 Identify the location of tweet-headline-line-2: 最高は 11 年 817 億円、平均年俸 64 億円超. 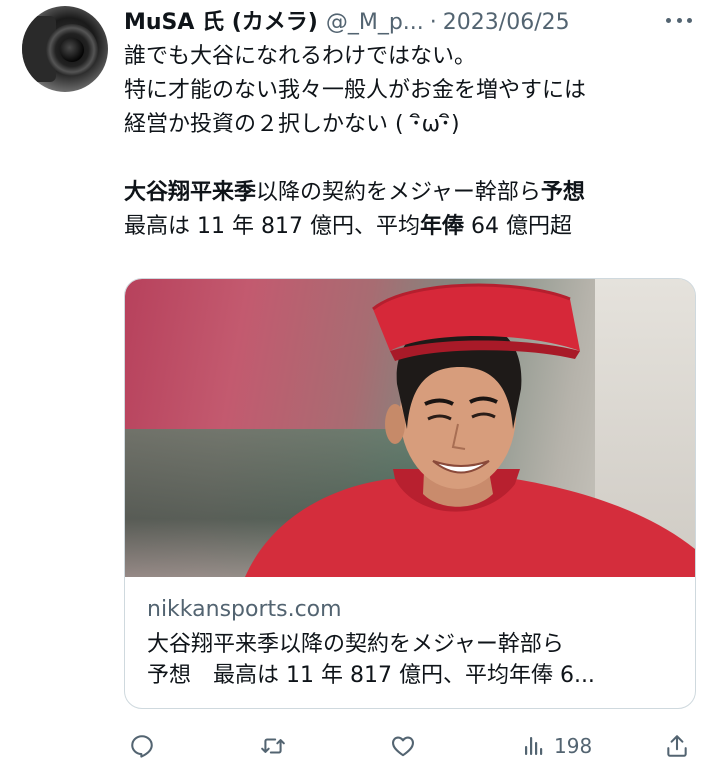
(414, 227).